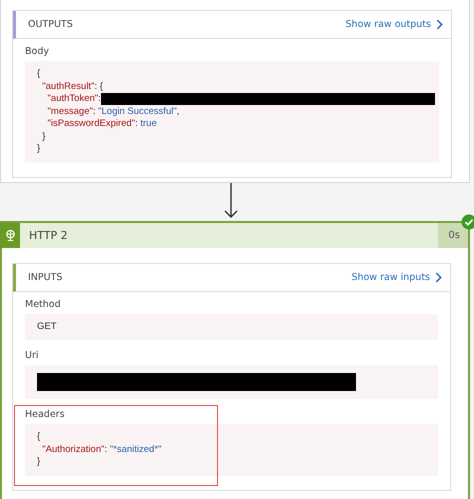 The image size is (474, 499). What do you see at coordinates (234, 235) in the screenshot?
I see `step-header: HTTP 2 0s` at bounding box center [234, 235].